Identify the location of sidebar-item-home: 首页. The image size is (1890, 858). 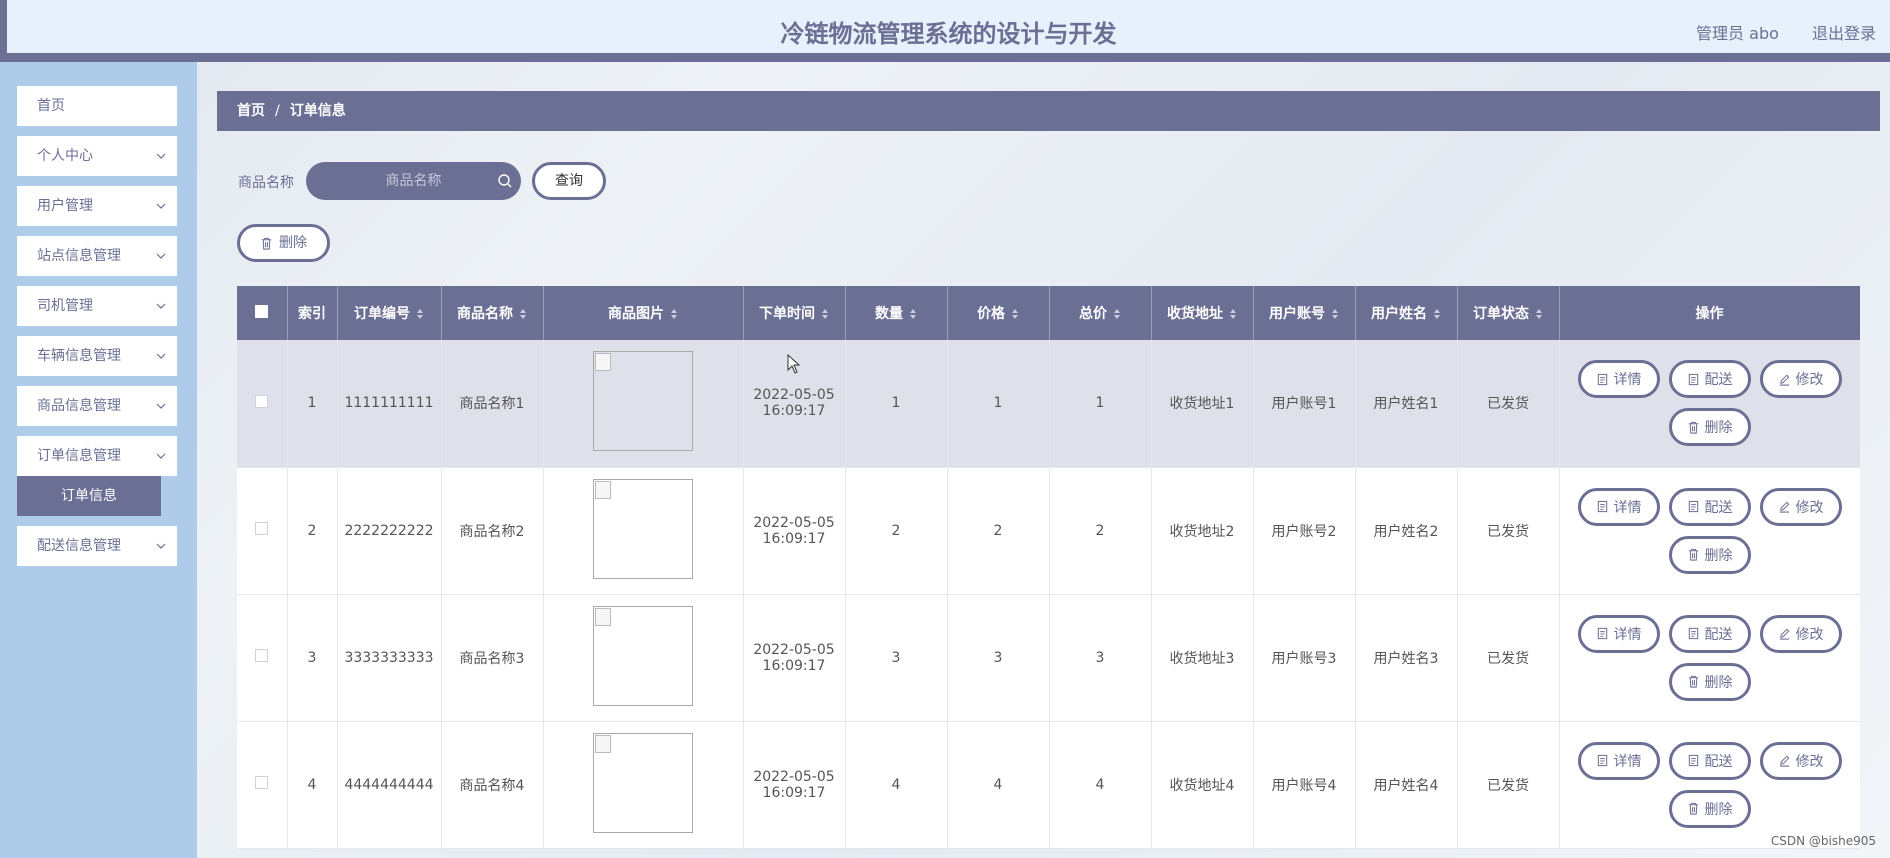
(97, 106).